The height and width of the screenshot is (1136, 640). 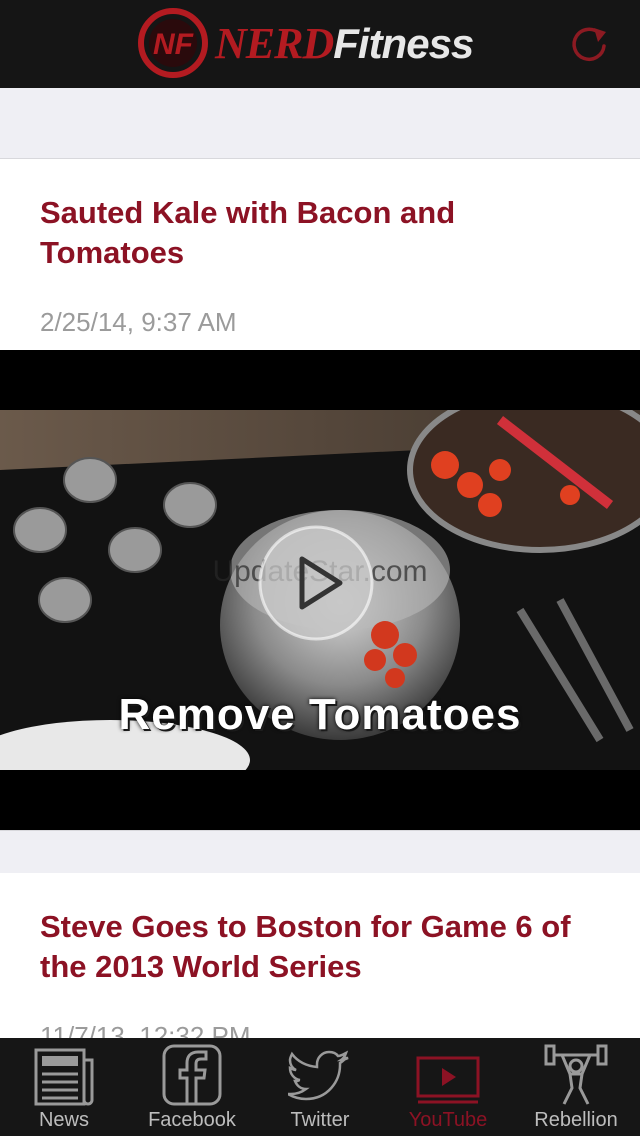 What do you see at coordinates (192, 1120) in the screenshot?
I see `tab-label: Facebook` at bounding box center [192, 1120].